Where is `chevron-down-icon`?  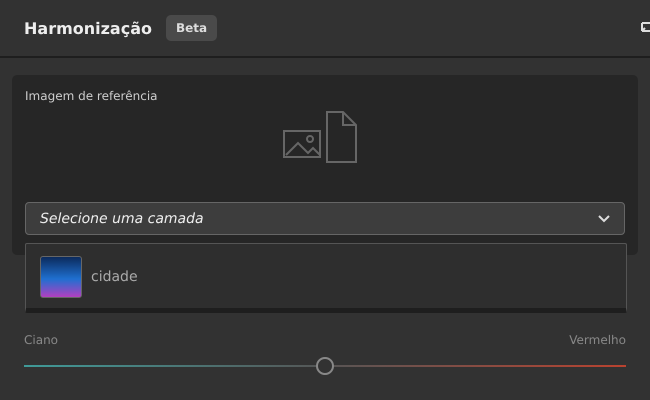
chevron-down-icon is located at coordinates (604, 218).